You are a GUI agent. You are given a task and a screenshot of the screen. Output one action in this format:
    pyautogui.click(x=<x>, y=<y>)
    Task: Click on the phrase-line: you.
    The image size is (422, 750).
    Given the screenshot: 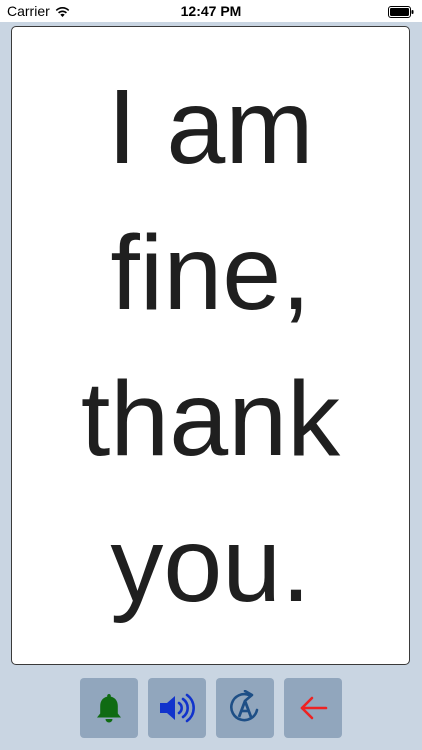 What is the action you would take?
    pyautogui.click(x=210, y=564)
    